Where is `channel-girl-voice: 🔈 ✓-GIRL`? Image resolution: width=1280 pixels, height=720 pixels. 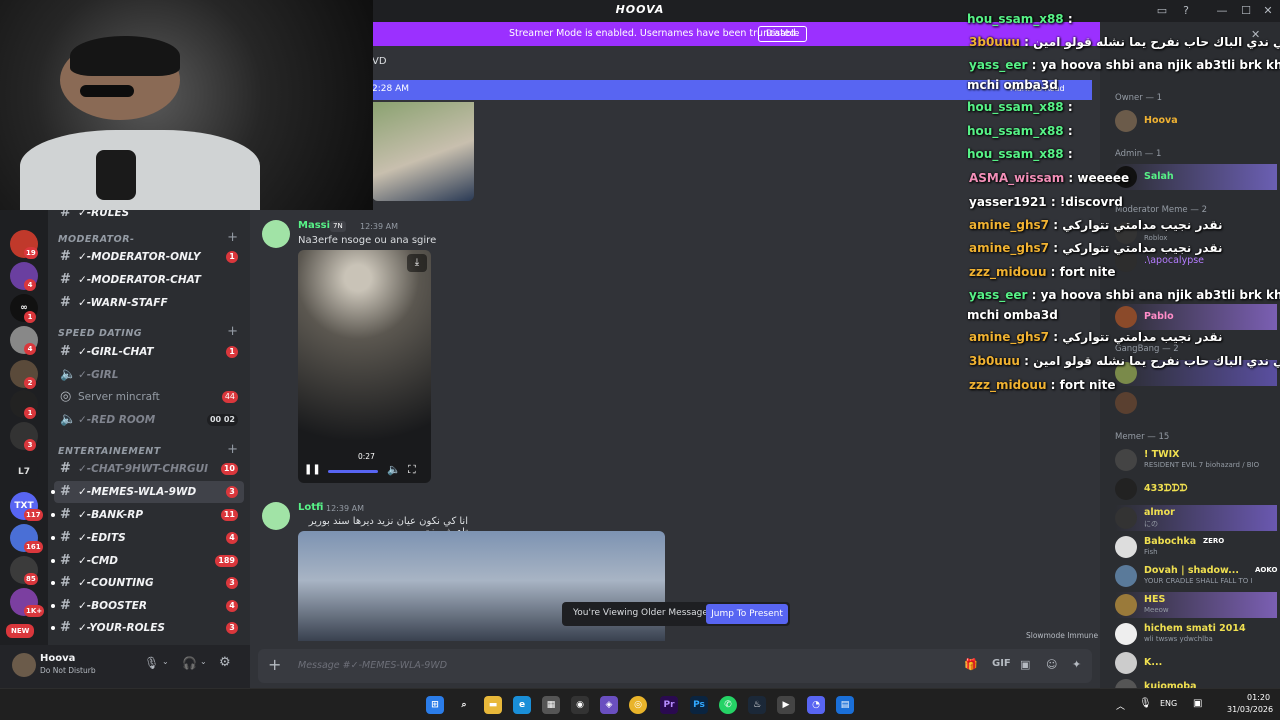 channel-girl-voice: 🔈 ✓-GIRL is located at coordinates (149, 375).